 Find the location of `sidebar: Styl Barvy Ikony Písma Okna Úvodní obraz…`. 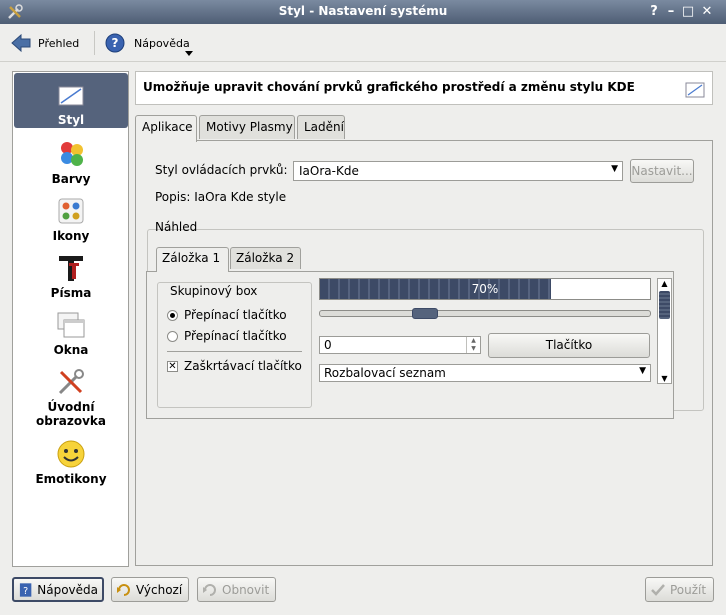

sidebar: Styl Barvy Ikony Písma Okna Úvodní obraz… is located at coordinates (70, 319).